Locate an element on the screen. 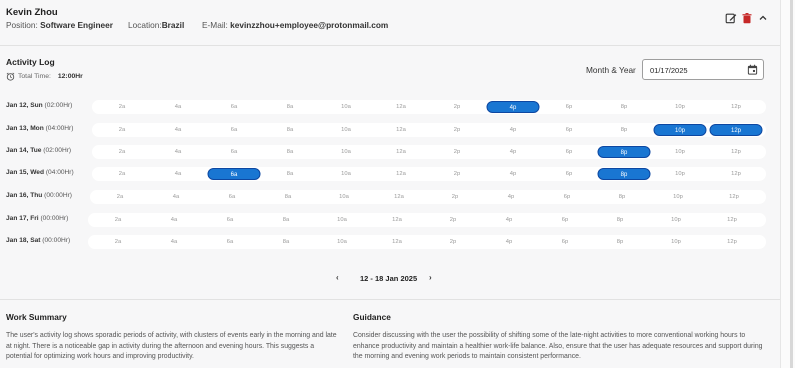 This screenshot has height=368, width=795. next-week-button: › is located at coordinates (430, 277).